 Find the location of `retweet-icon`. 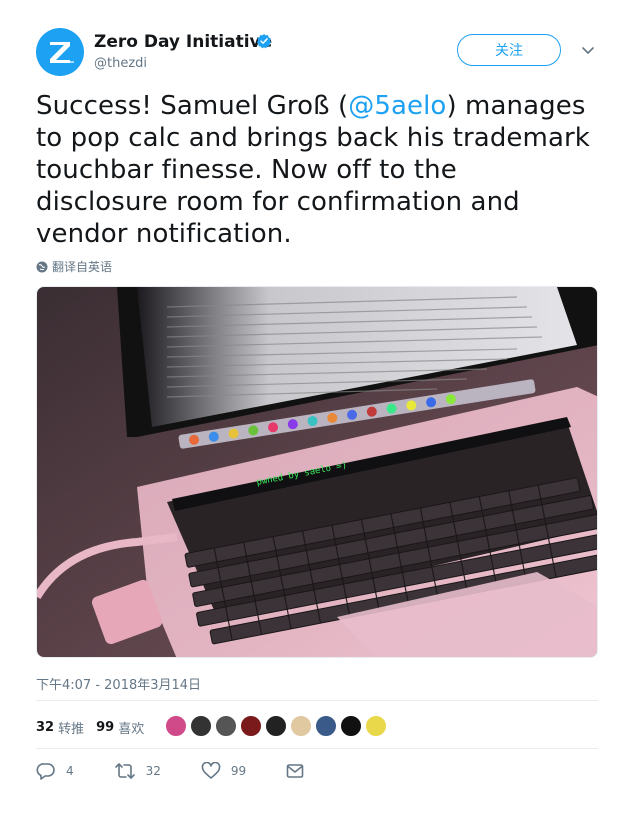

retweet-icon is located at coordinates (124, 771).